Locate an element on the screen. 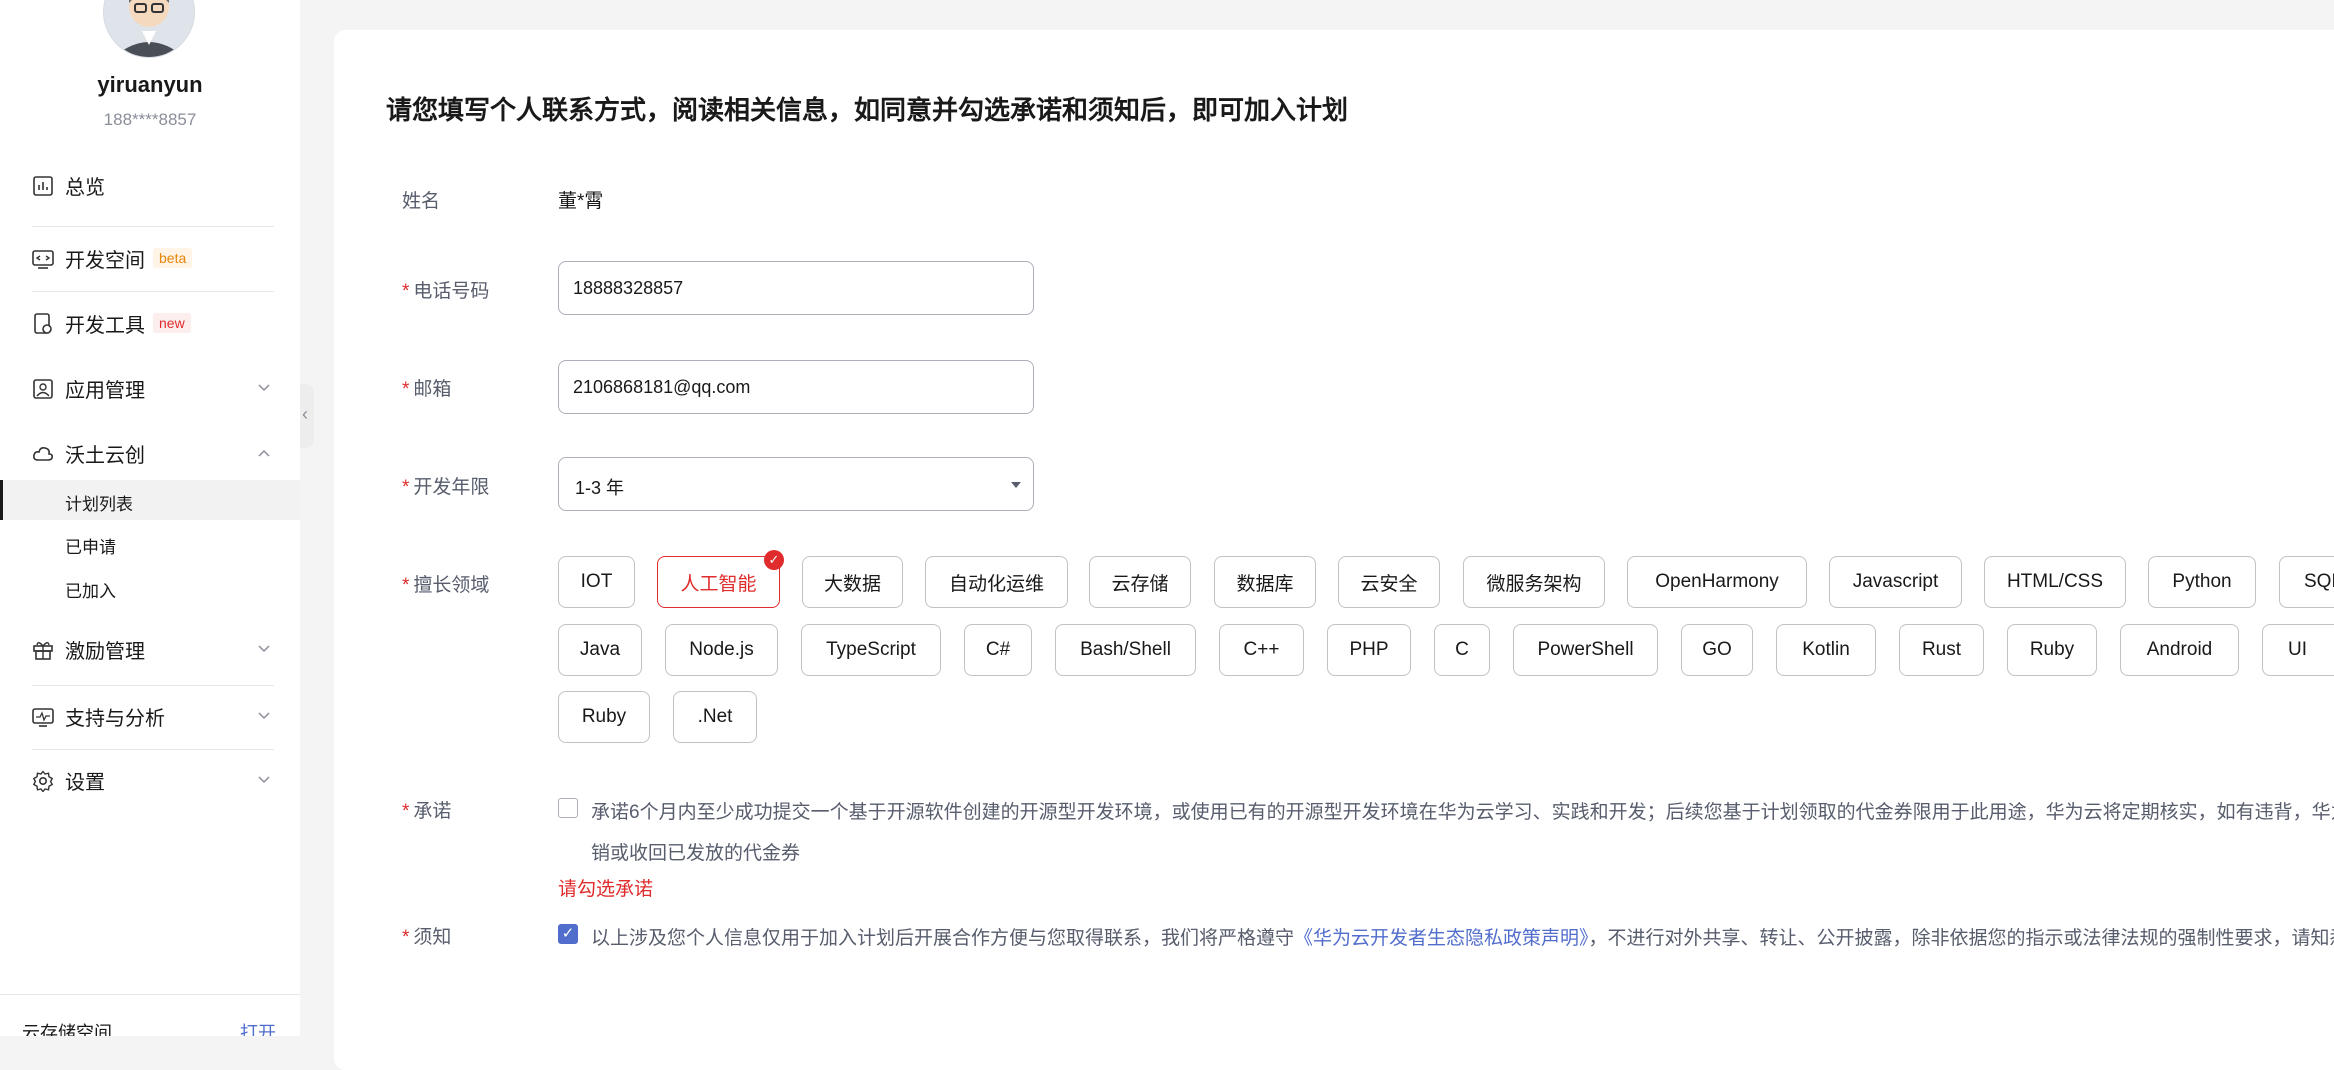 Image resolution: width=2334 pixels, height=1070 pixels. tool-icon is located at coordinates (43, 323).